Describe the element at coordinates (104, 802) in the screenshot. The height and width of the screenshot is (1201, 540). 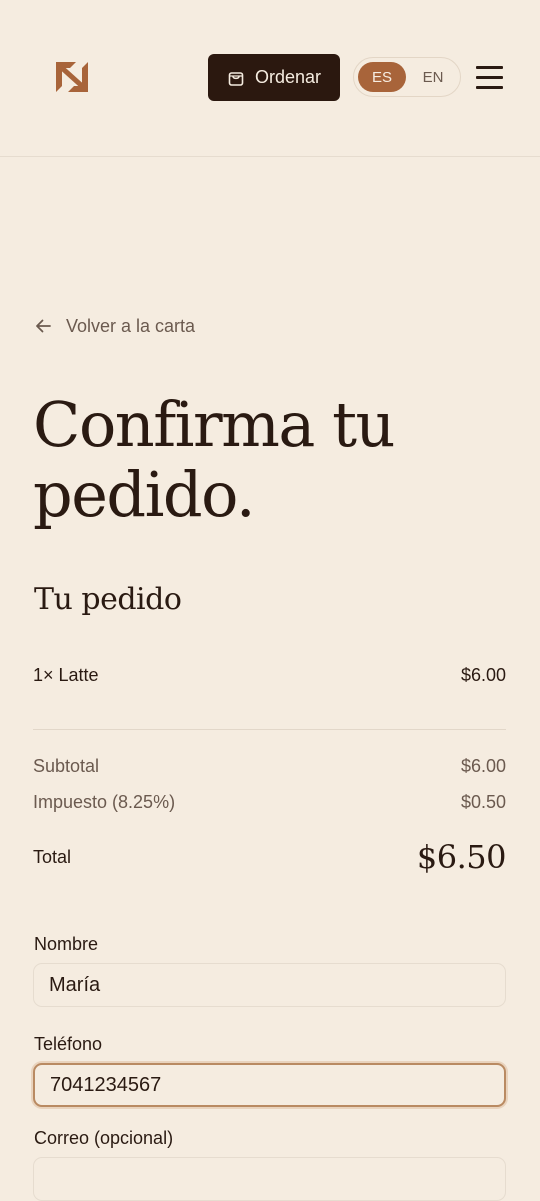
I see `tax-label: Impuesto (8.25%)` at that location.